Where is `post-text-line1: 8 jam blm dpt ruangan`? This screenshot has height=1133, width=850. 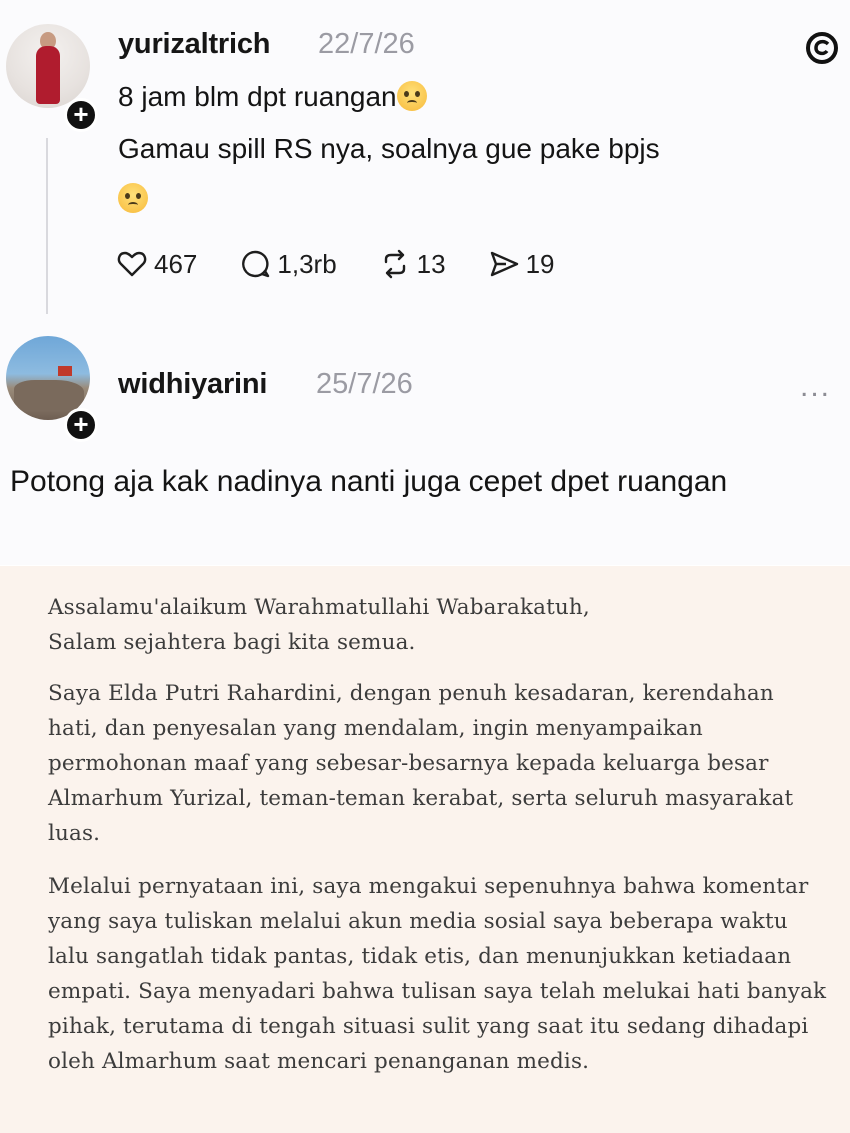 post-text-line1: 8 jam blm dpt ruangan is located at coordinates (272, 97).